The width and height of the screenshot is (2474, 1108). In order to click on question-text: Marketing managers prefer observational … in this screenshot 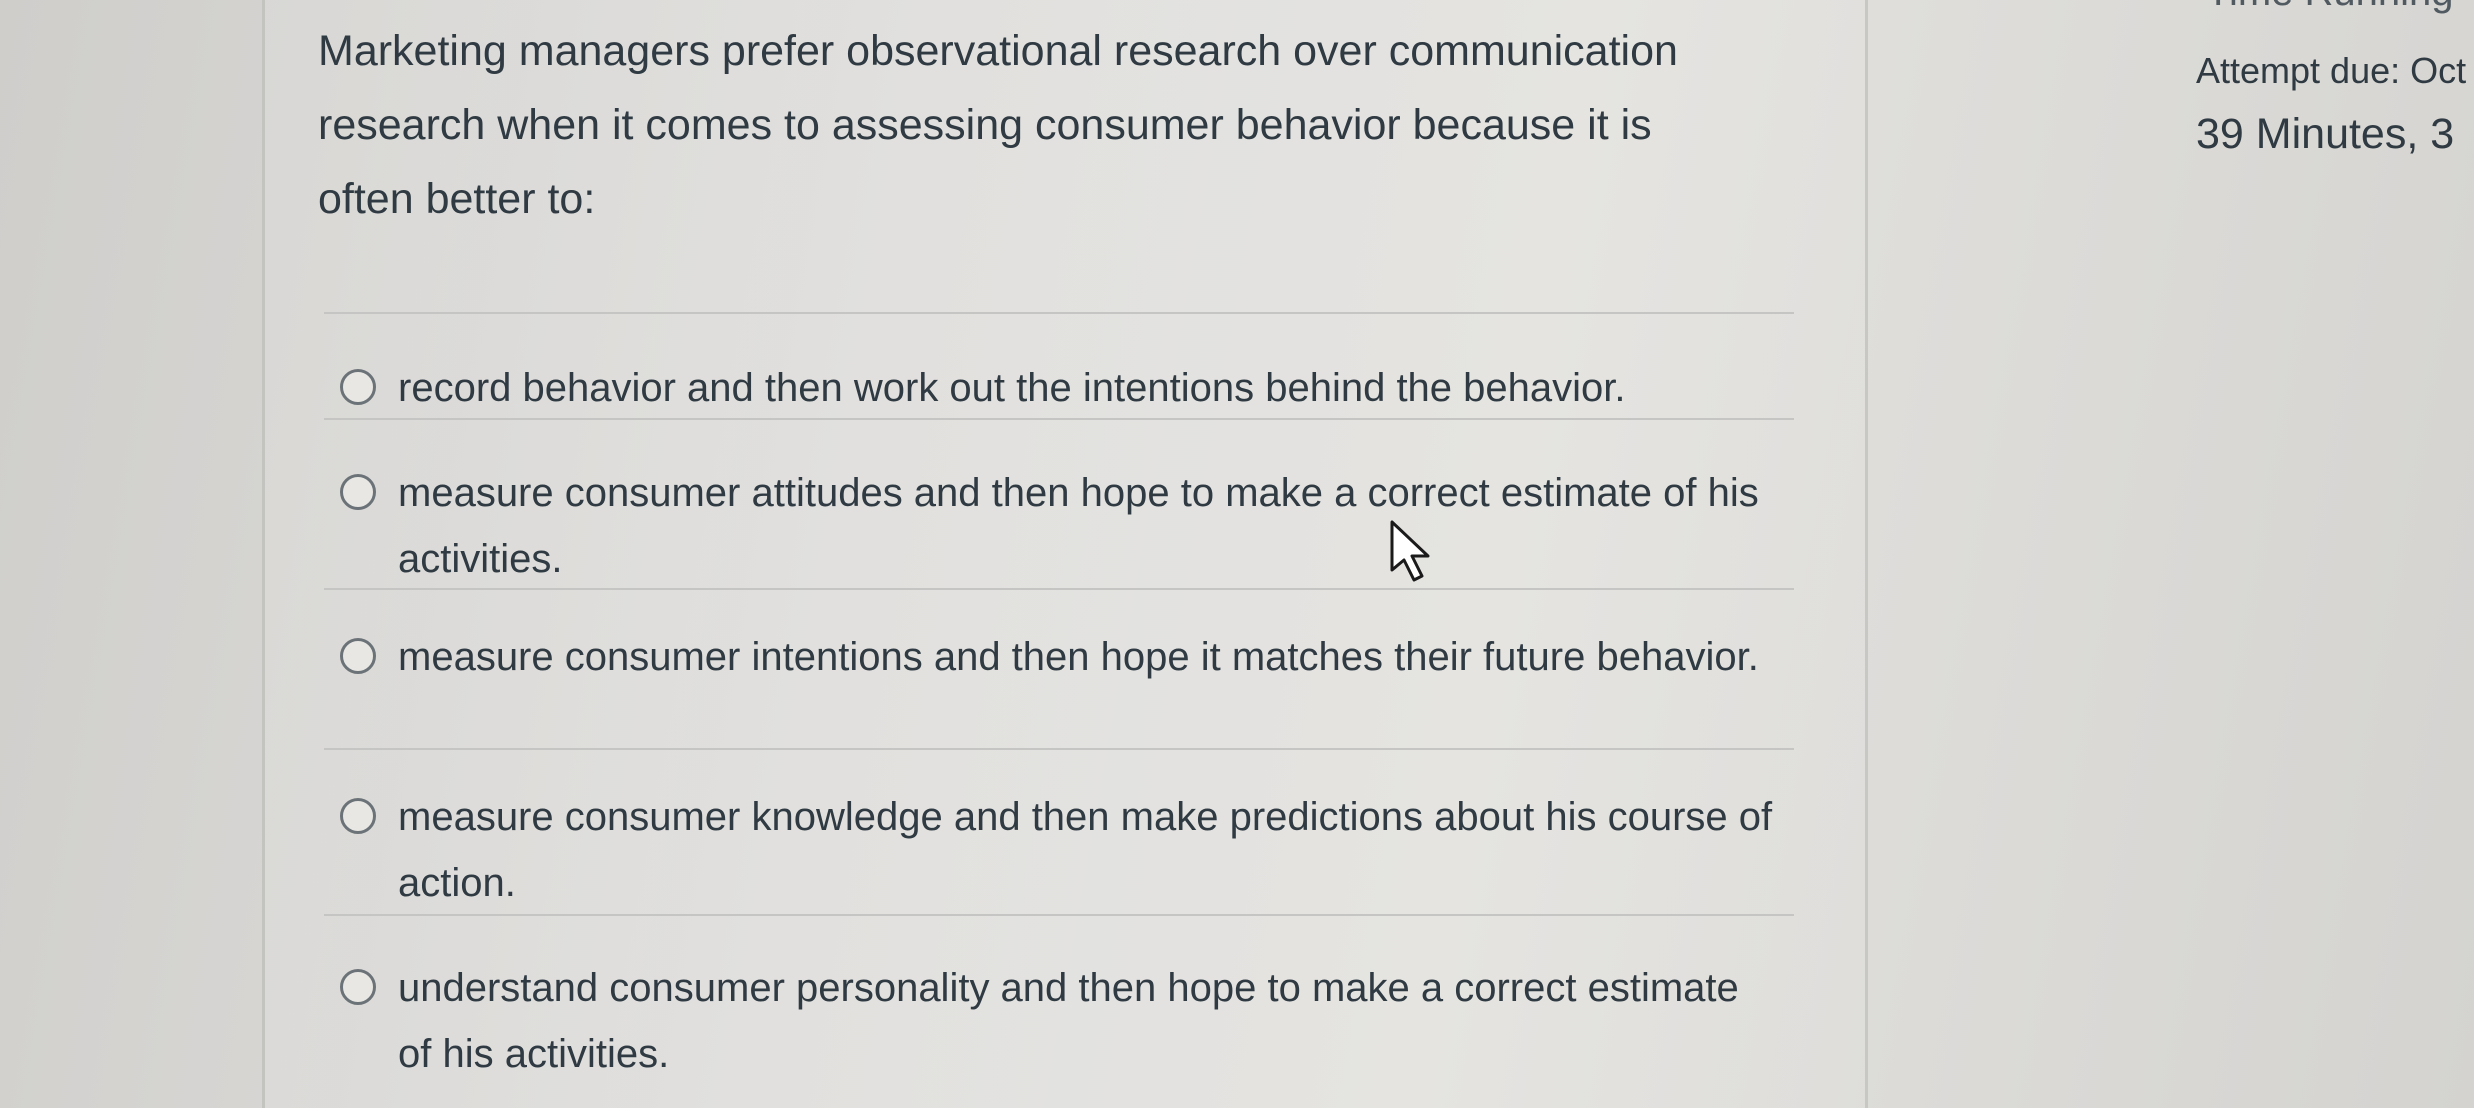, I will do `click(998, 125)`.